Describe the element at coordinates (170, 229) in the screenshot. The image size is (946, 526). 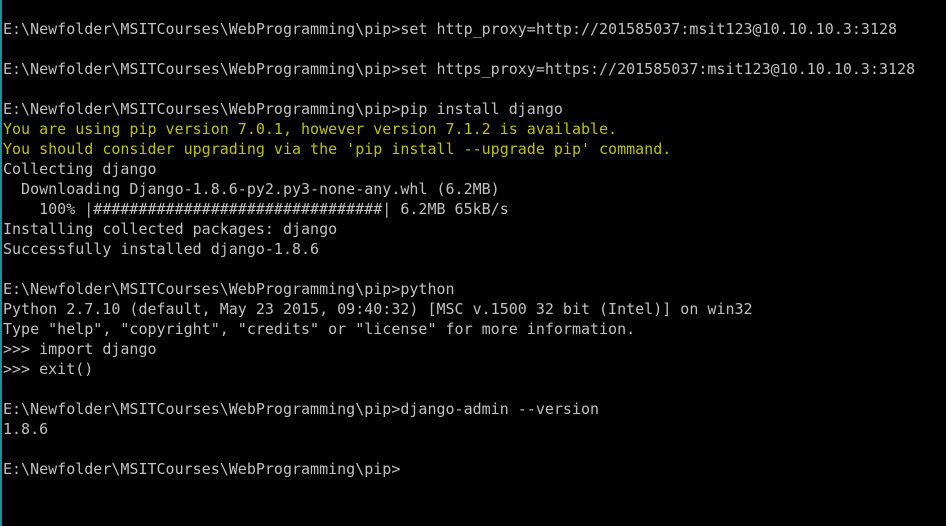
I see `console-line: Installing collected packages: django` at that location.